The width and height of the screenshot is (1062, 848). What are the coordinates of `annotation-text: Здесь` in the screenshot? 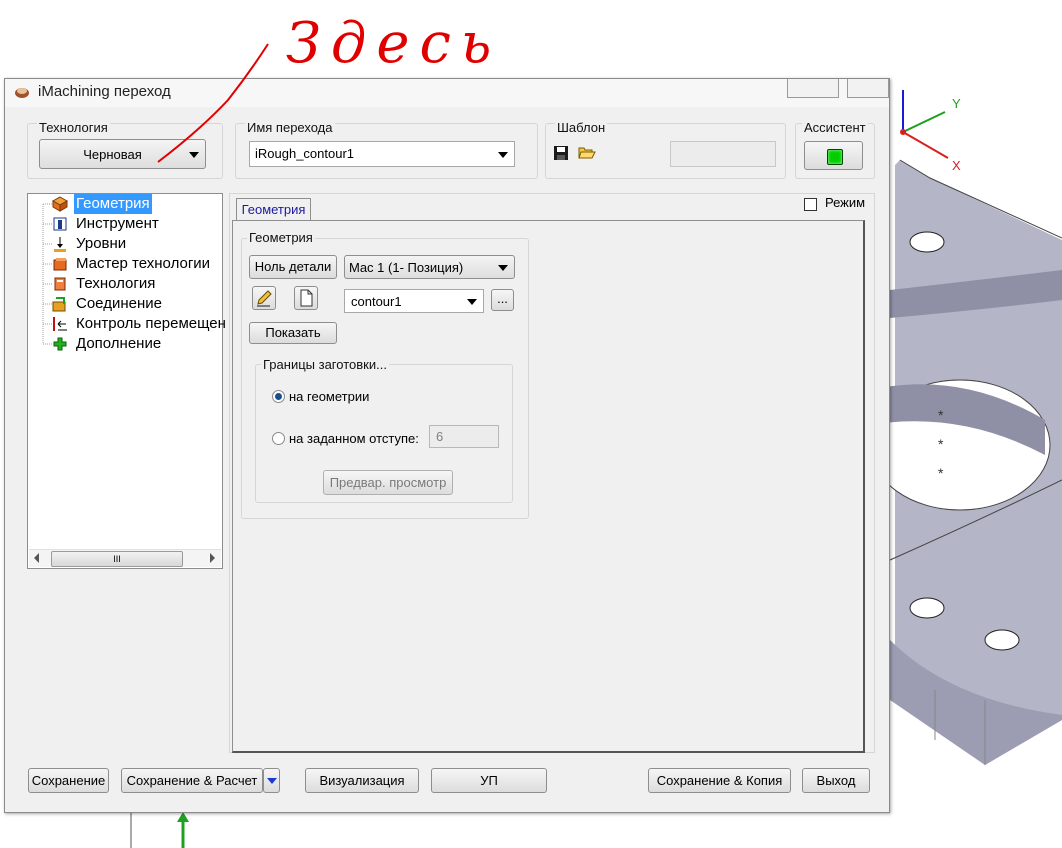 It's located at (393, 43).